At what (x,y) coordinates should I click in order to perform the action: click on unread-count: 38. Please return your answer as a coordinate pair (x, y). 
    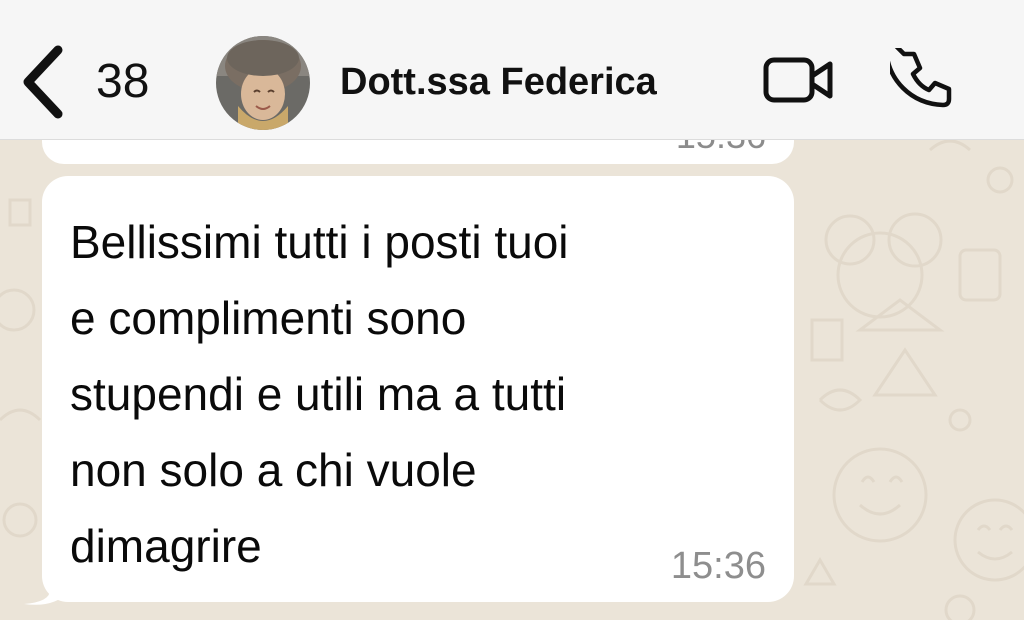
    Looking at the image, I should click on (123, 81).